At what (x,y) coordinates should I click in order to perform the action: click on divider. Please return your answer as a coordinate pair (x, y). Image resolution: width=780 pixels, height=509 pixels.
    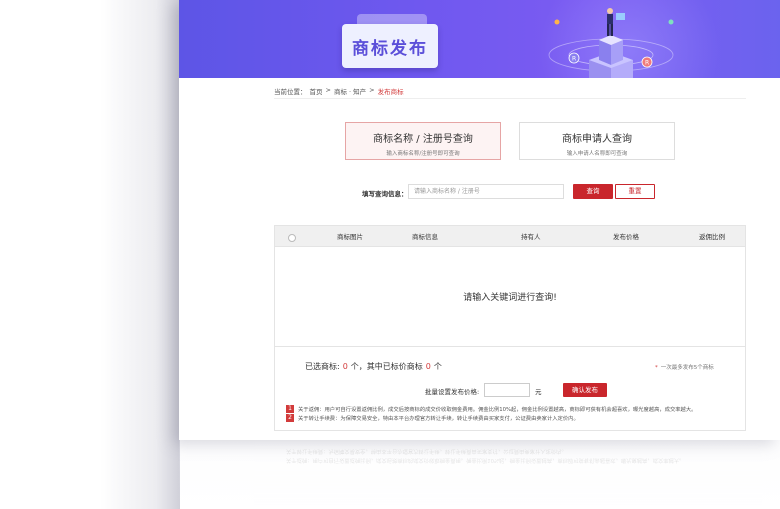
    Looking at the image, I should click on (510, 98).